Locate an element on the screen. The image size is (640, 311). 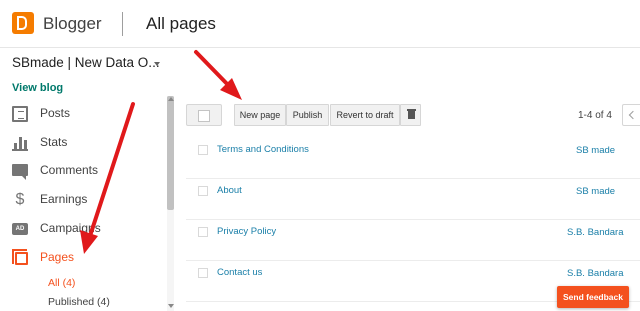
blogger-logo-icon is located at coordinates (23, 23).